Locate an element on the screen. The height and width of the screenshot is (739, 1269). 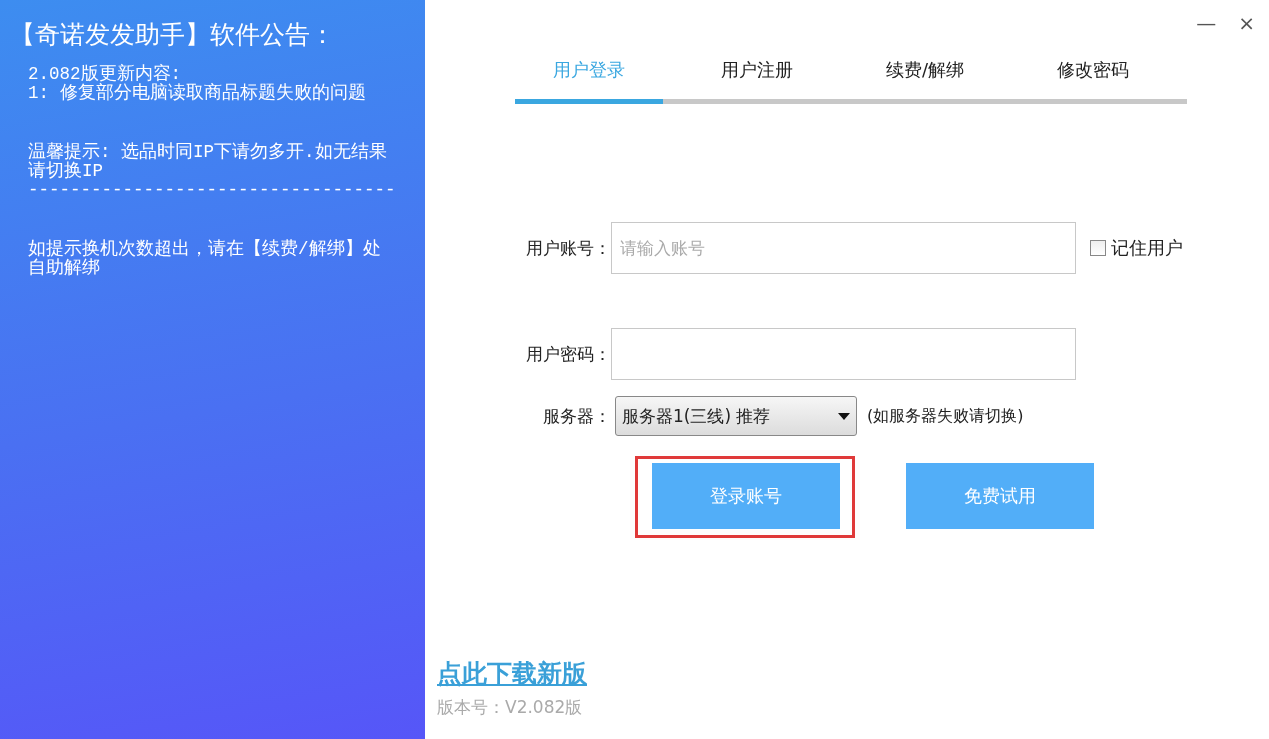
tab: 续费/解绑 is located at coordinates (925, 77).